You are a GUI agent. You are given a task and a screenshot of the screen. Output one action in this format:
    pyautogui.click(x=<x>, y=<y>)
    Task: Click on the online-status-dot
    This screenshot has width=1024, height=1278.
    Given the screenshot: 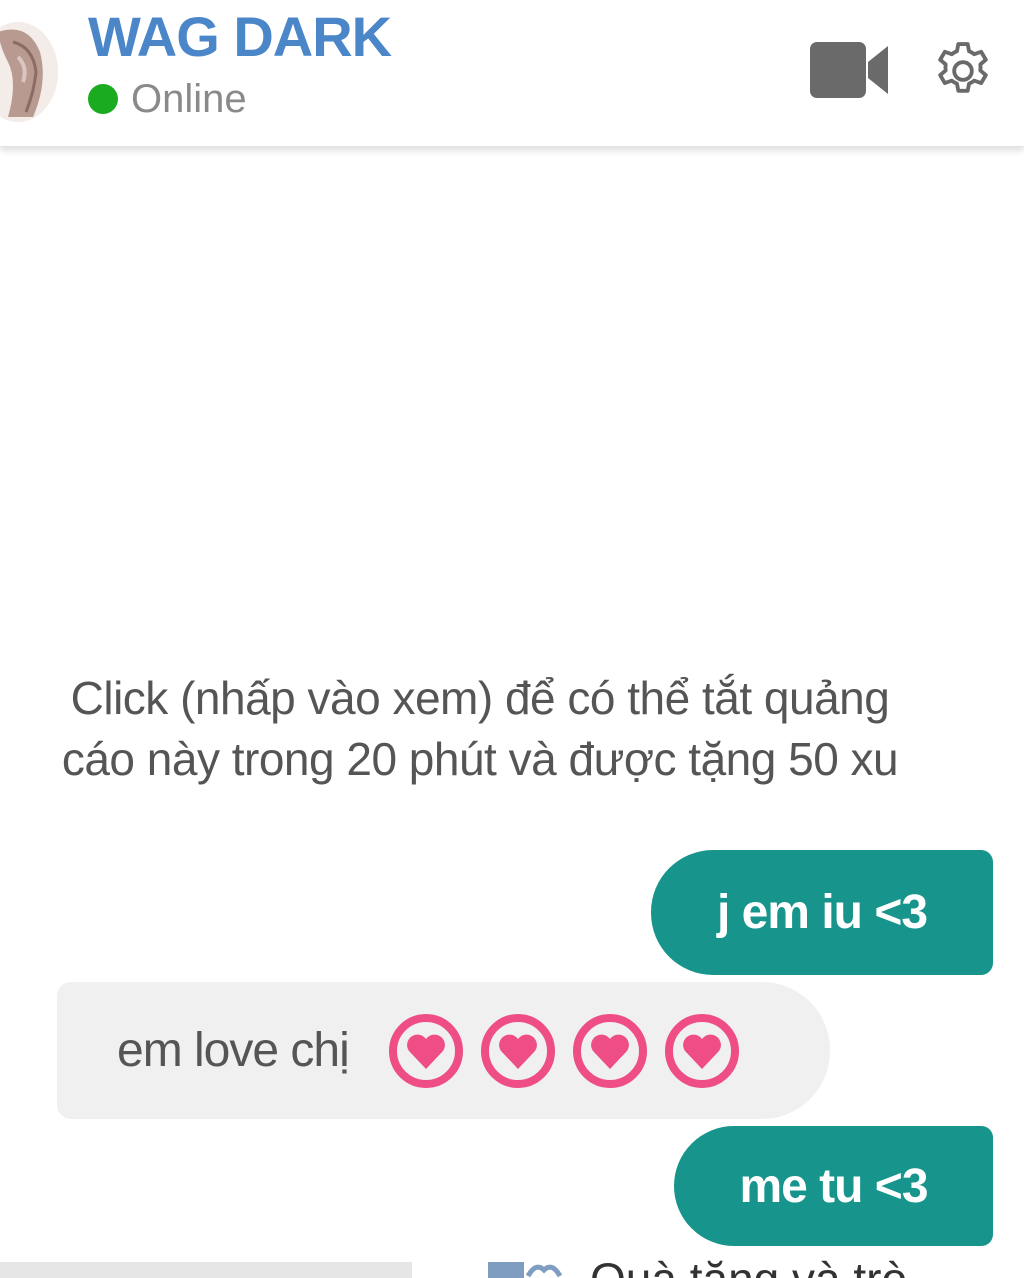 What is the action you would take?
    pyautogui.click(x=103, y=99)
    